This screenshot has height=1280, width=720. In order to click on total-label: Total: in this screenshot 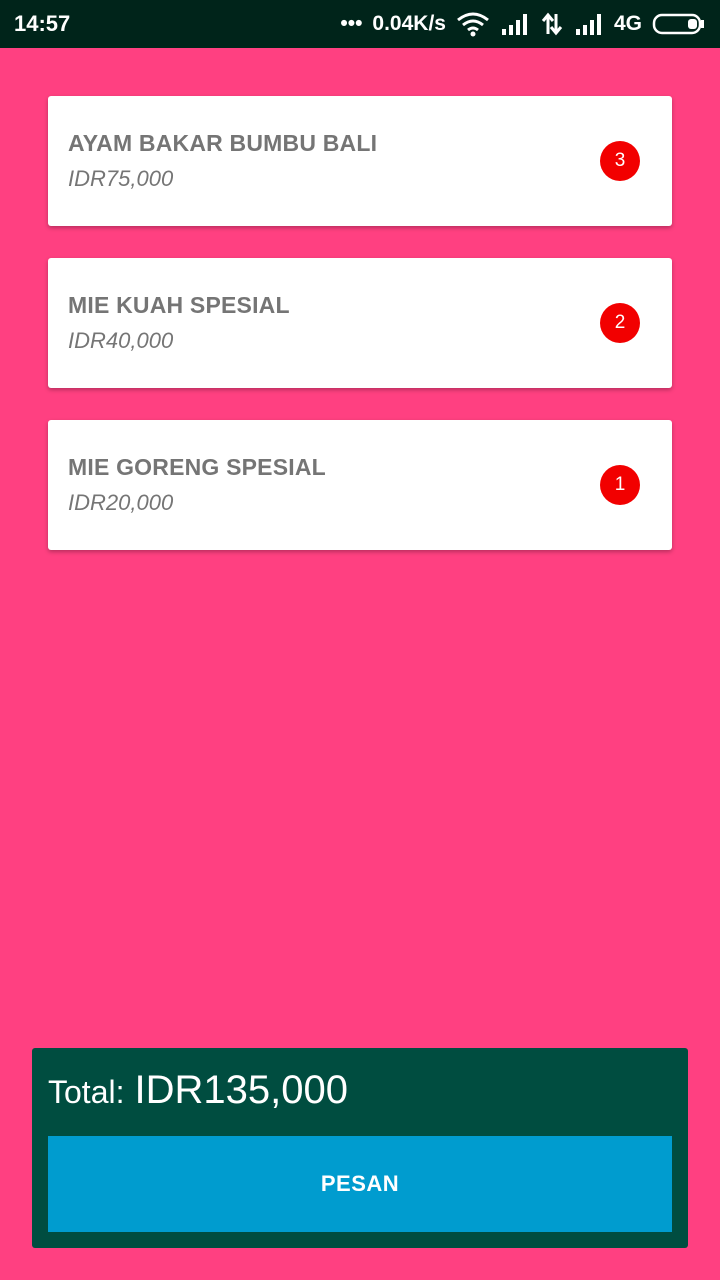, I will do `click(86, 1092)`.